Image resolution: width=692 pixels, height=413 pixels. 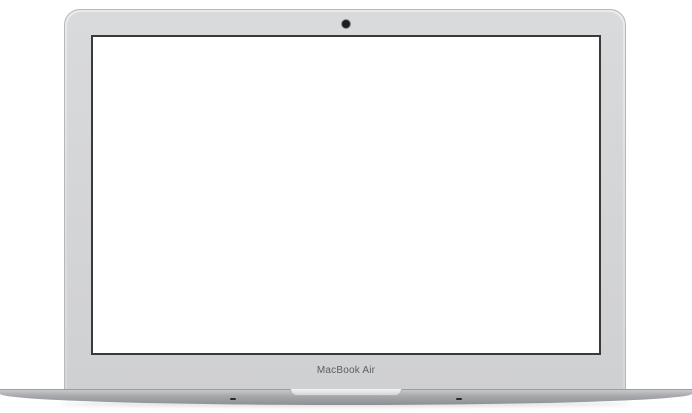 What do you see at coordinates (346, 370) in the screenshot?
I see `brand-label: MacBook Air` at bounding box center [346, 370].